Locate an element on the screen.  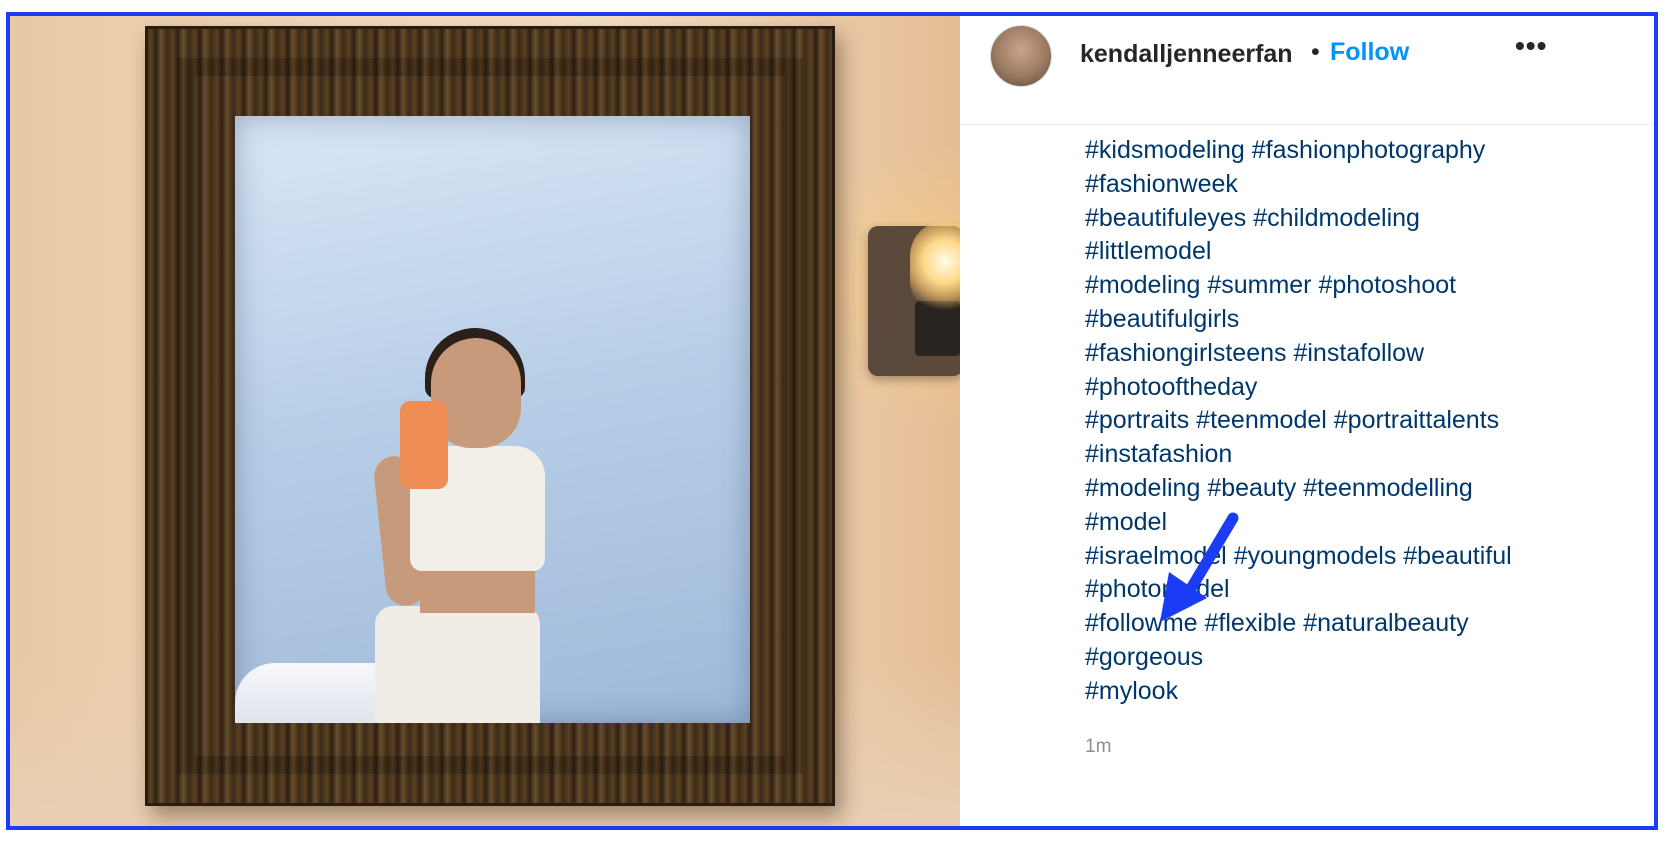
hashtag-link: #youngmodels is located at coordinates (1315, 556).